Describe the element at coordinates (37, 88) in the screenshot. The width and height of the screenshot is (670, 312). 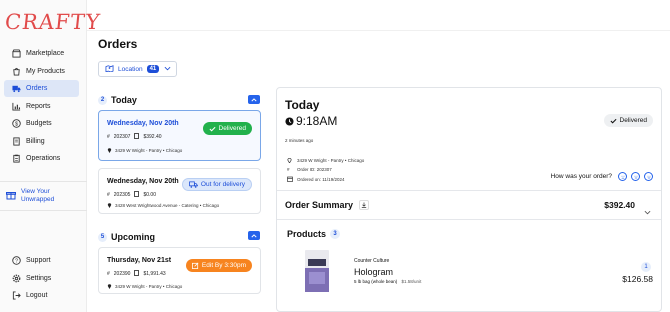
I see `sidebar-item-label: Orders` at that location.